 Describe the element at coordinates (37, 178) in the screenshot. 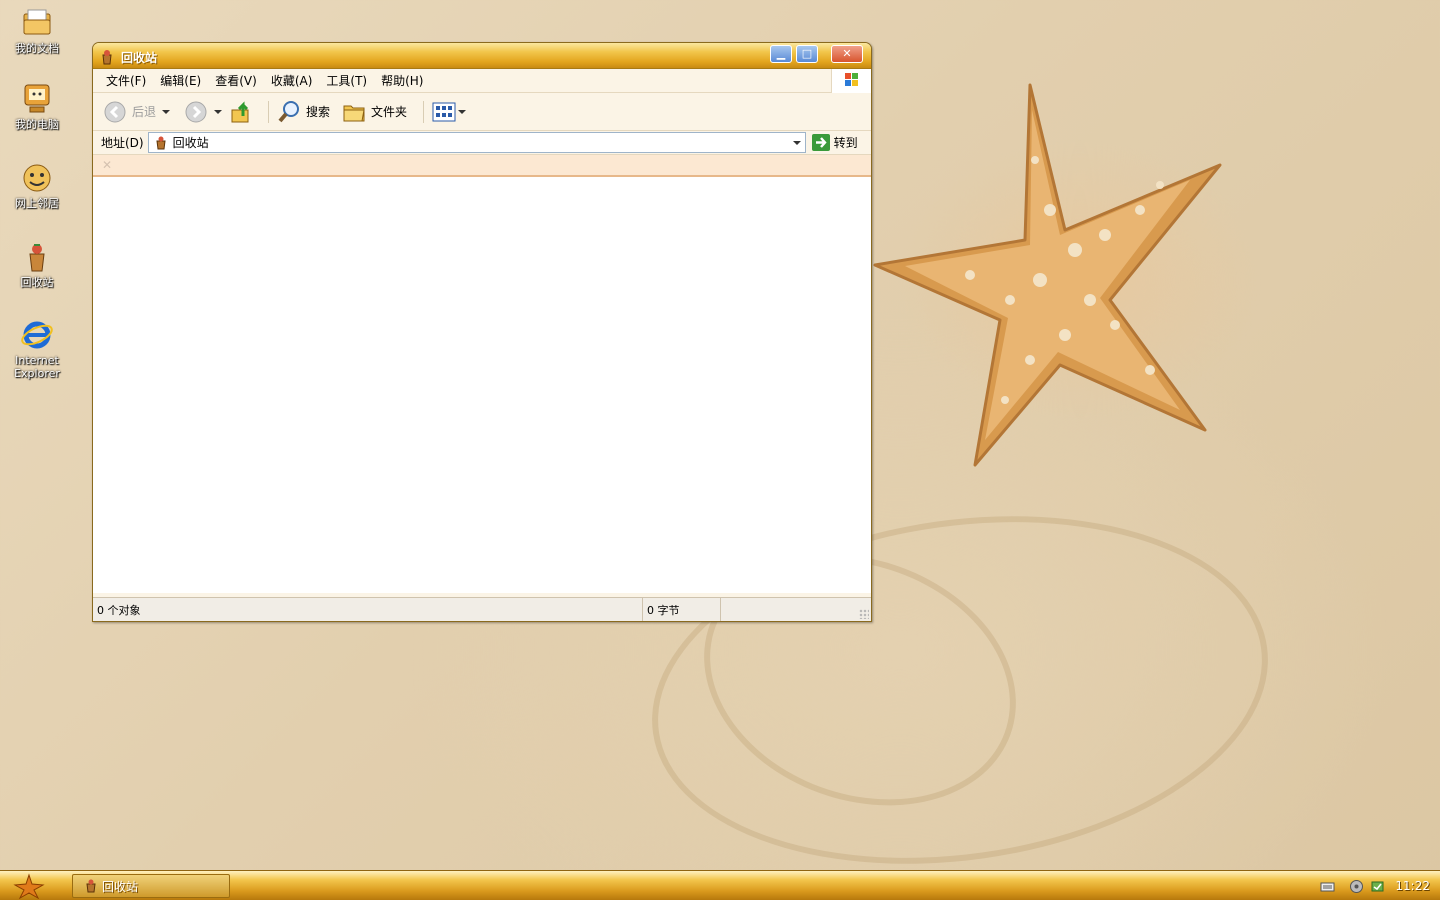

I see `network-icon` at that location.